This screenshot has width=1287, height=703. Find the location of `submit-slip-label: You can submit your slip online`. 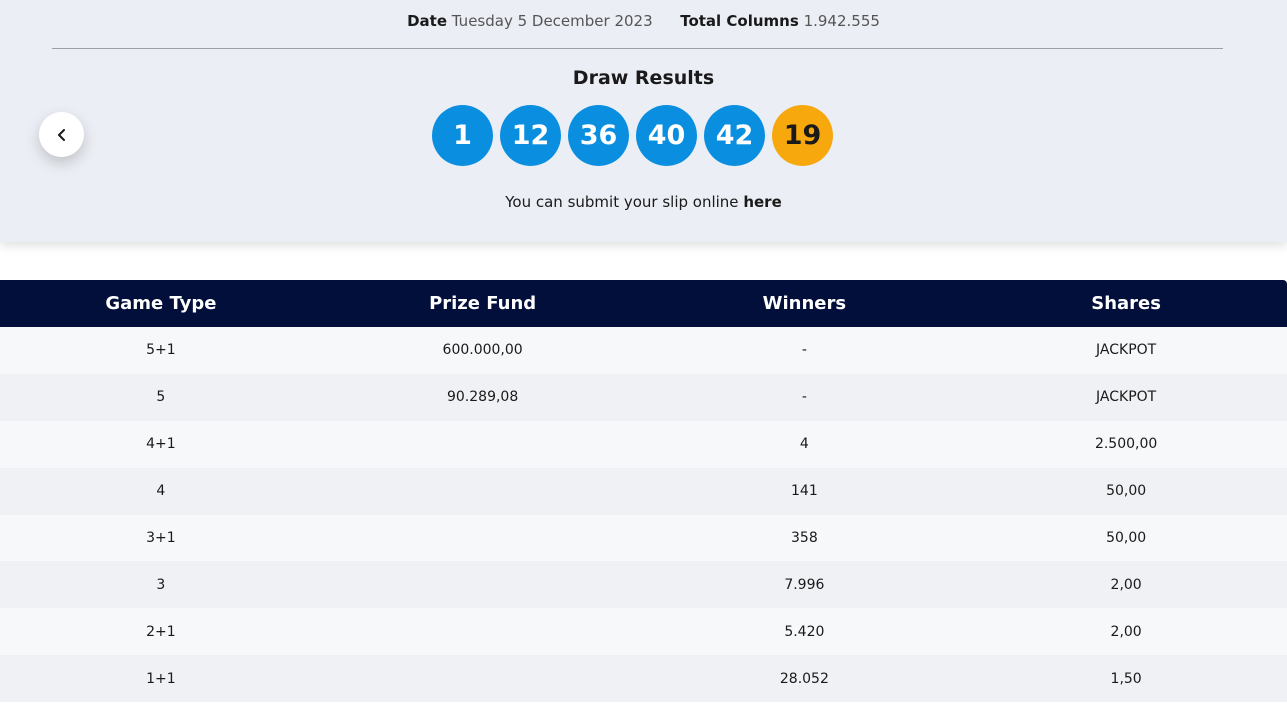

submit-slip-label: You can submit your slip online is located at coordinates (622, 202).